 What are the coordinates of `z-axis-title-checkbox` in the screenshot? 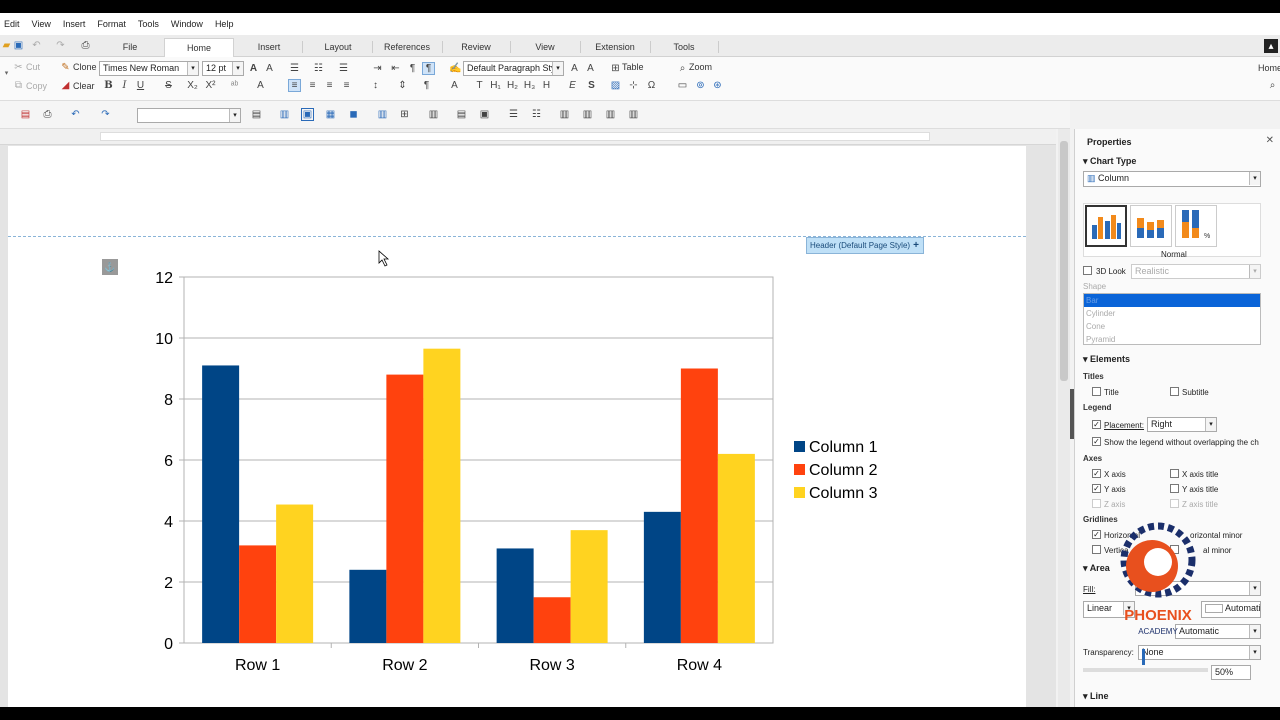 It's located at (1174, 503).